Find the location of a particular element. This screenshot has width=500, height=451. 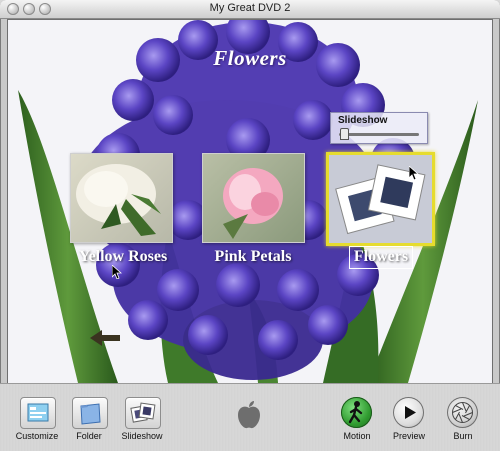

customize-label: Customize is located at coordinates (37, 436).